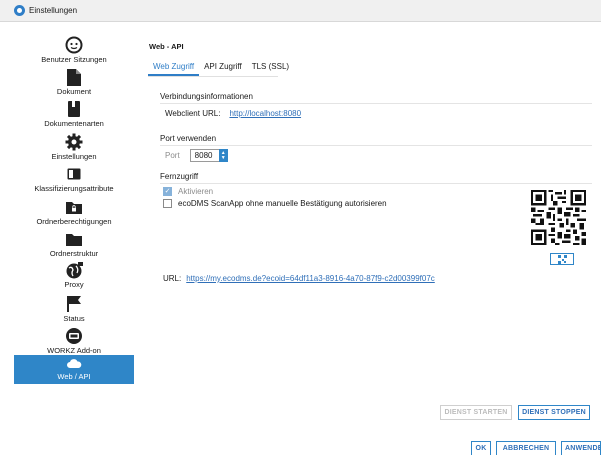 Image resolution: width=601 pixels, height=455 pixels. What do you see at coordinates (74, 253) in the screenshot?
I see `sidebar-item-label: Ordnerstruktur` at bounding box center [74, 253].